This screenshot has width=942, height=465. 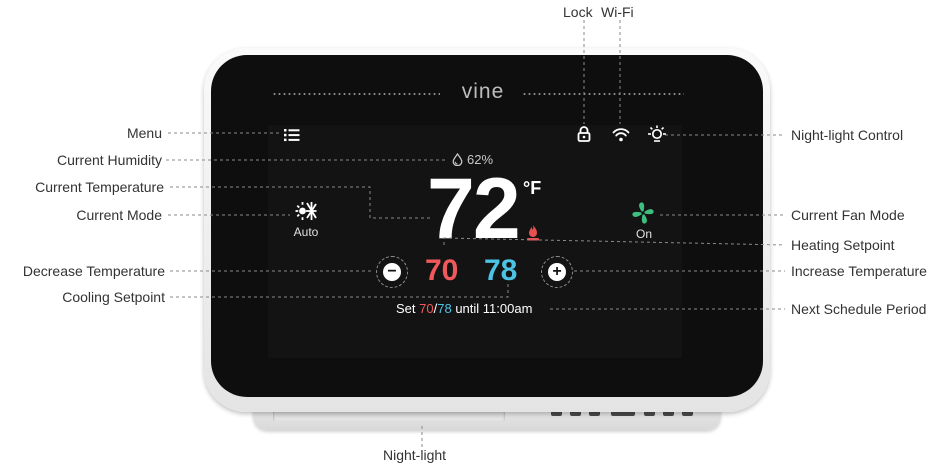 What do you see at coordinates (99, 187) in the screenshot?
I see `callout-current-temperature: Current Temperature` at bounding box center [99, 187].